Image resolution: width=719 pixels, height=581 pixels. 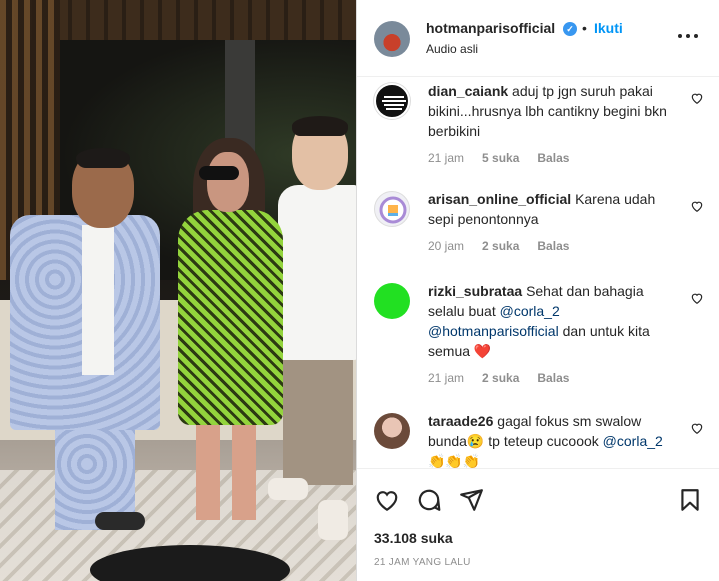 What do you see at coordinates (429, 500) in the screenshot?
I see `comment-bubble-icon` at bounding box center [429, 500].